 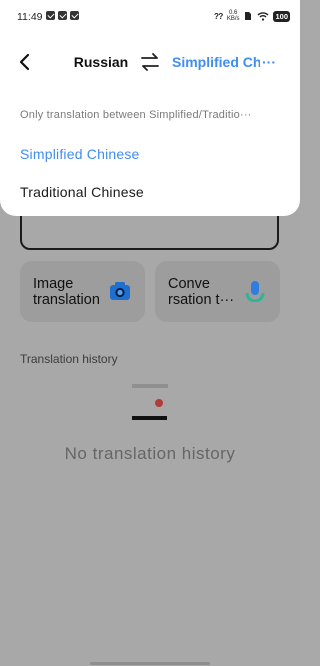 What do you see at coordinates (216, 62) in the screenshot?
I see `target-language-label: Simplified Chi` at bounding box center [216, 62].